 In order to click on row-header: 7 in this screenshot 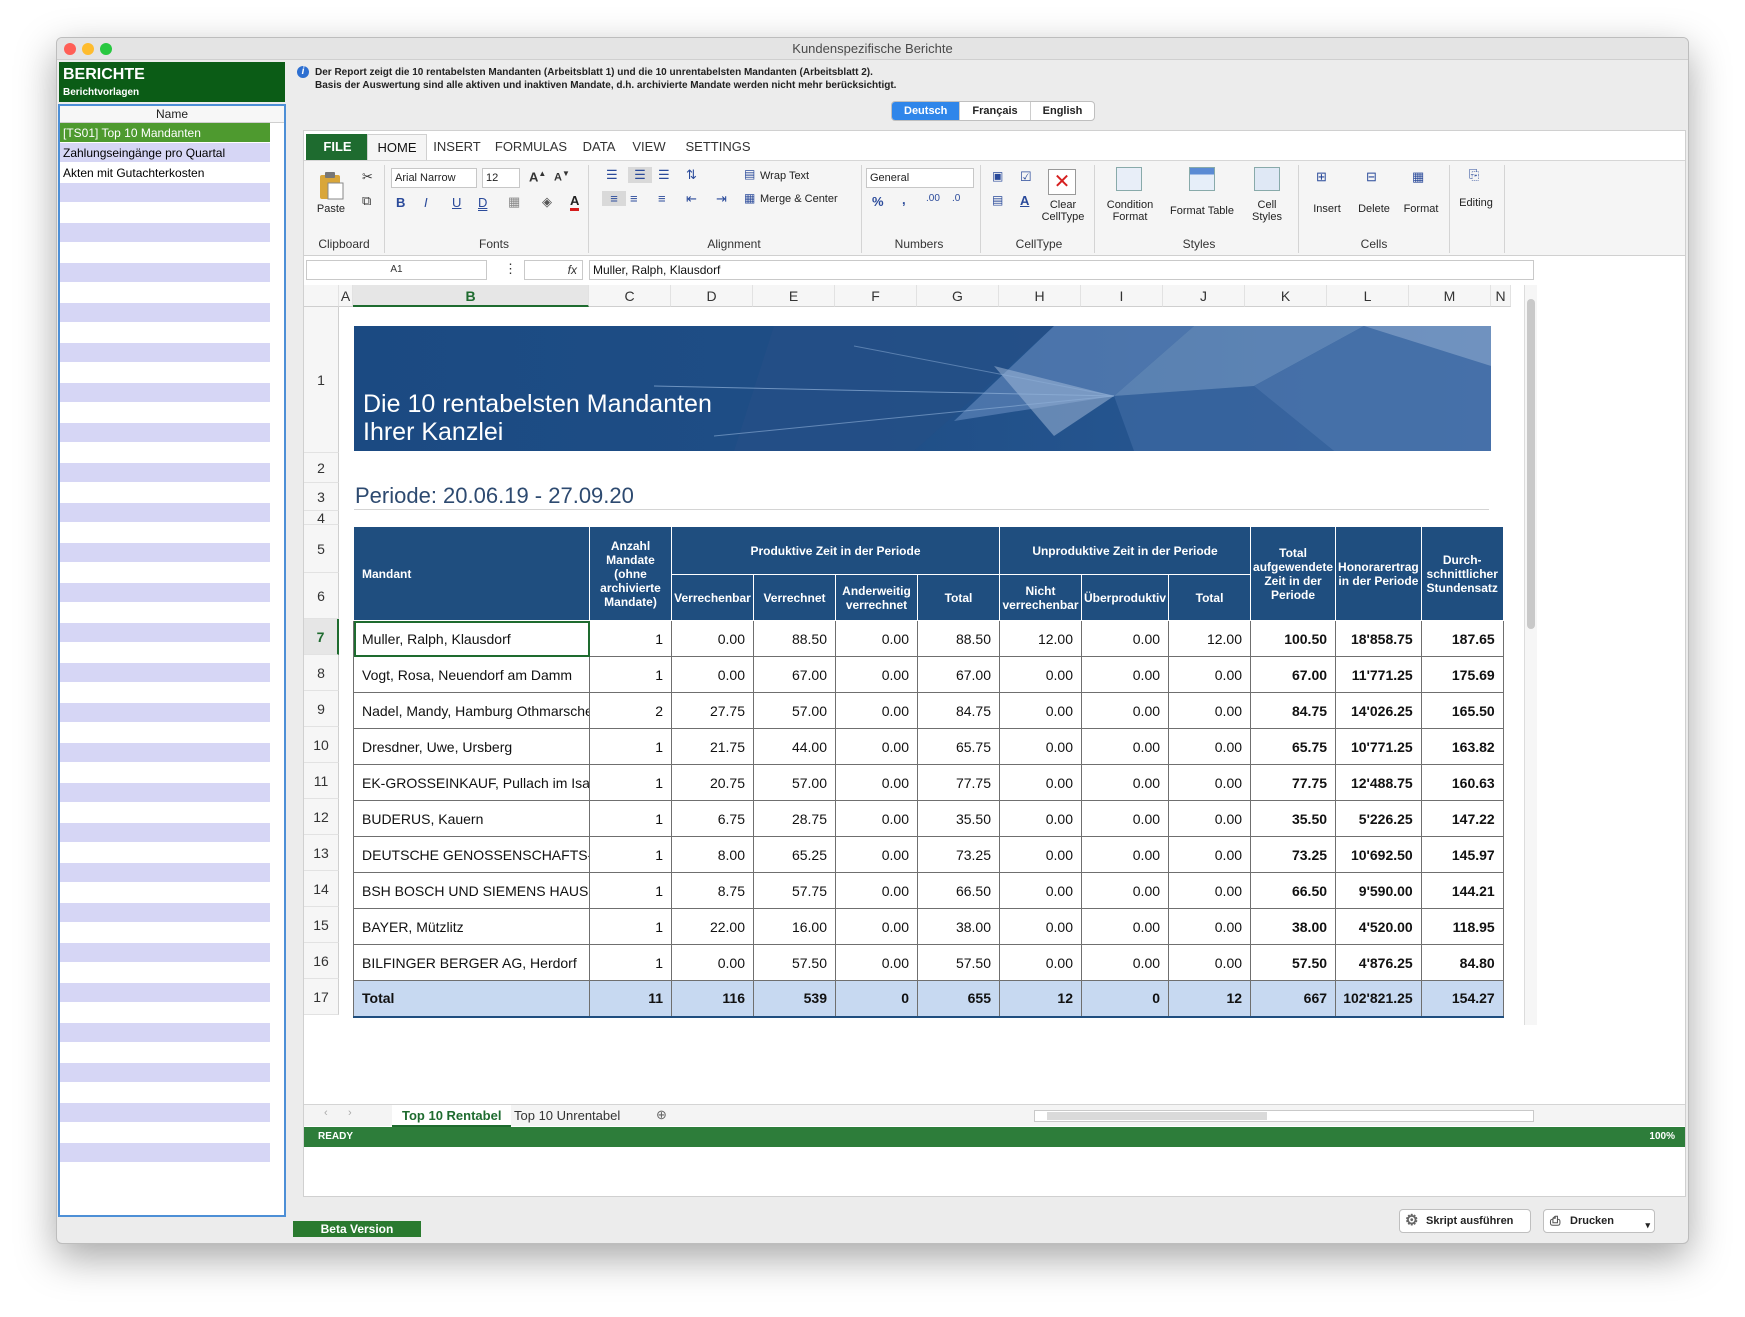, I will do `click(321, 637)`.